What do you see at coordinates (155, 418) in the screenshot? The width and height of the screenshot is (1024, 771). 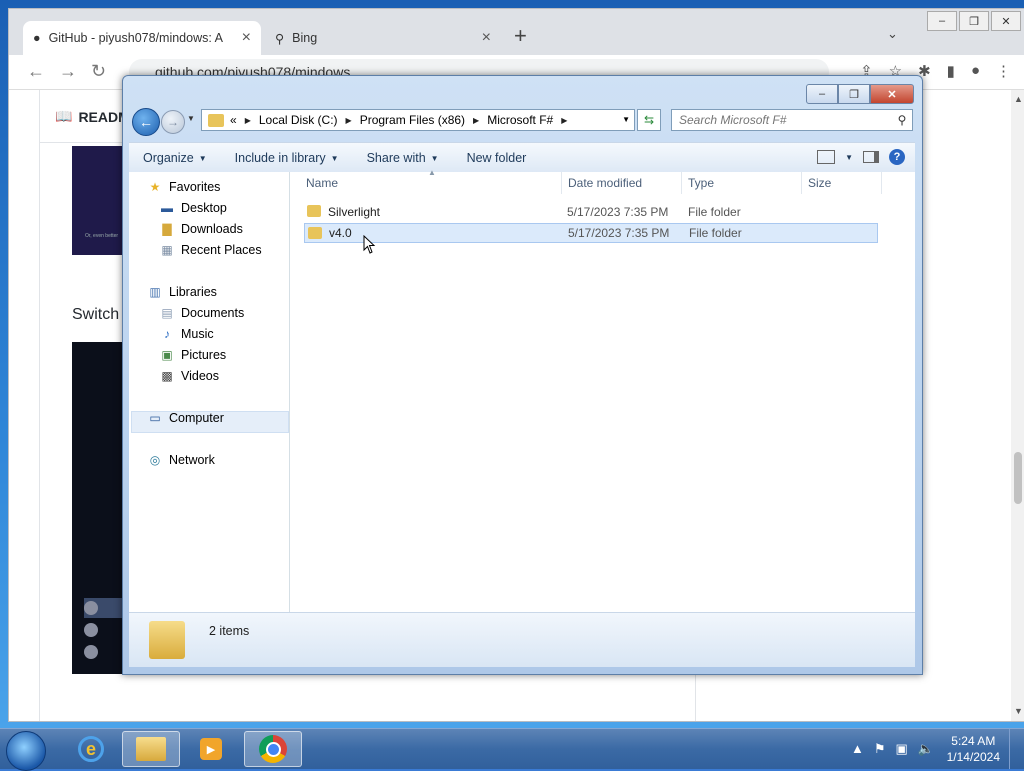 I see `computer-icon: ▭` at bounding box center [155, 418].